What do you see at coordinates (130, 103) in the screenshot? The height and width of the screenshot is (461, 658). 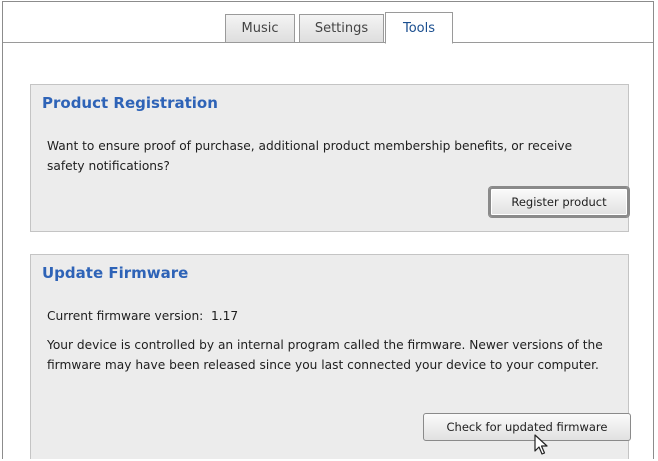 I see `product-registration-title: Product Registration` at bounding box center [130, 103].